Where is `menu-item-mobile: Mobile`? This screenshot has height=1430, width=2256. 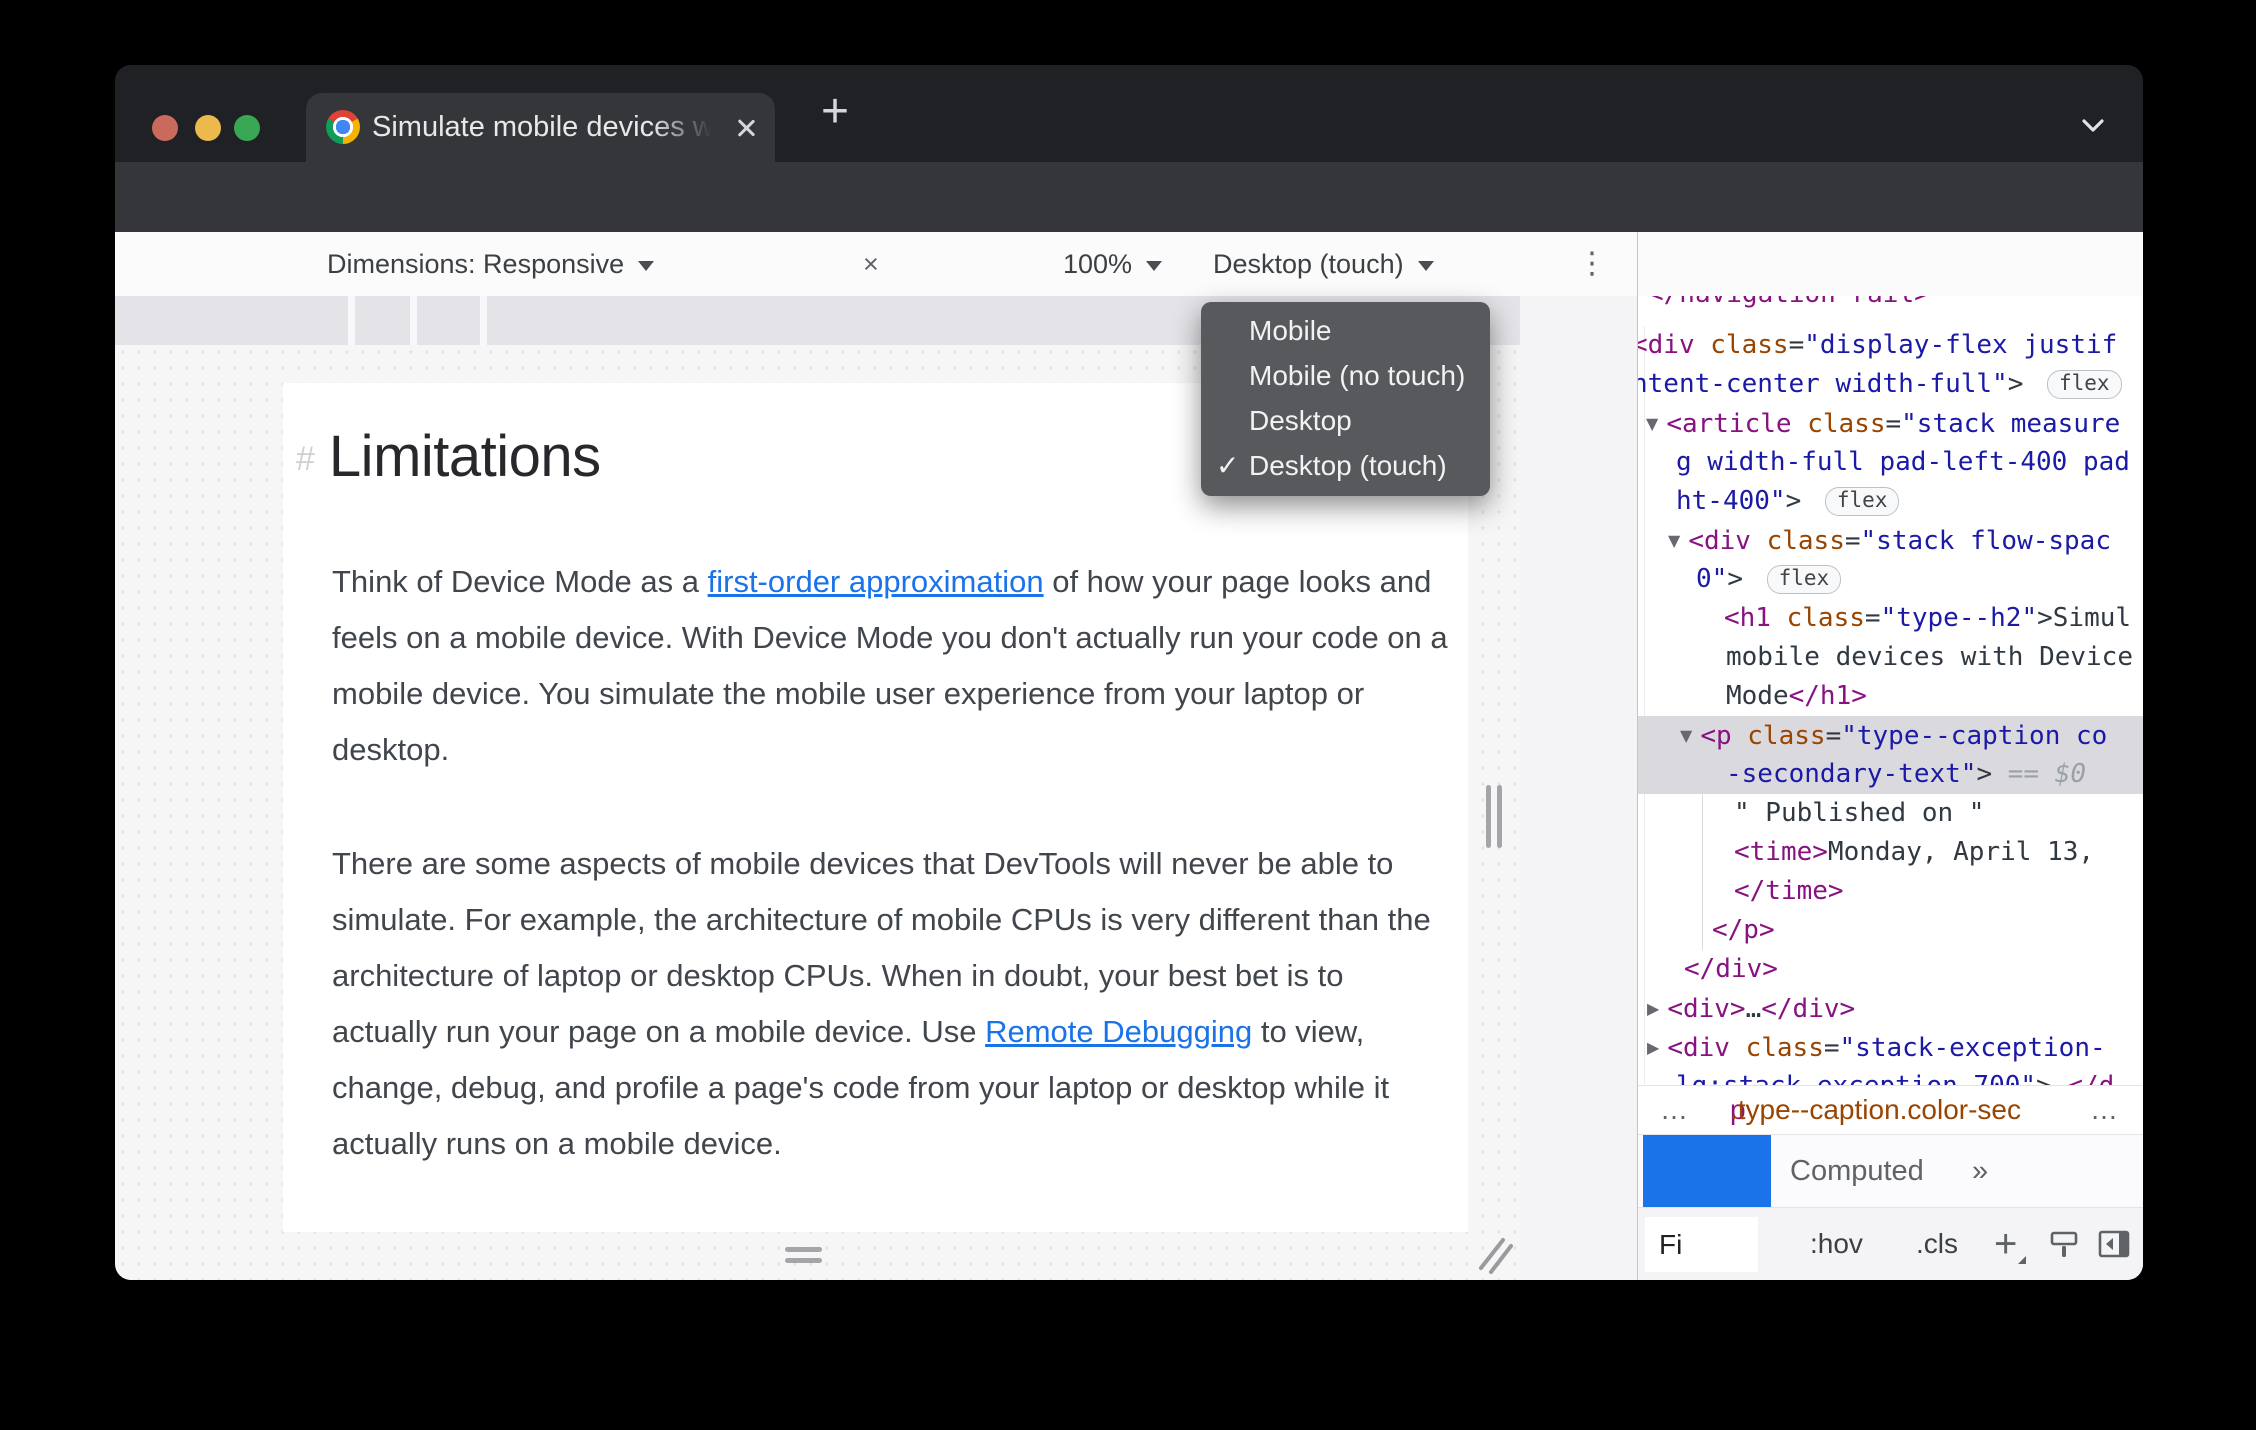 menu-item-mobile: Mobile is located at coordinates (1345, 330).